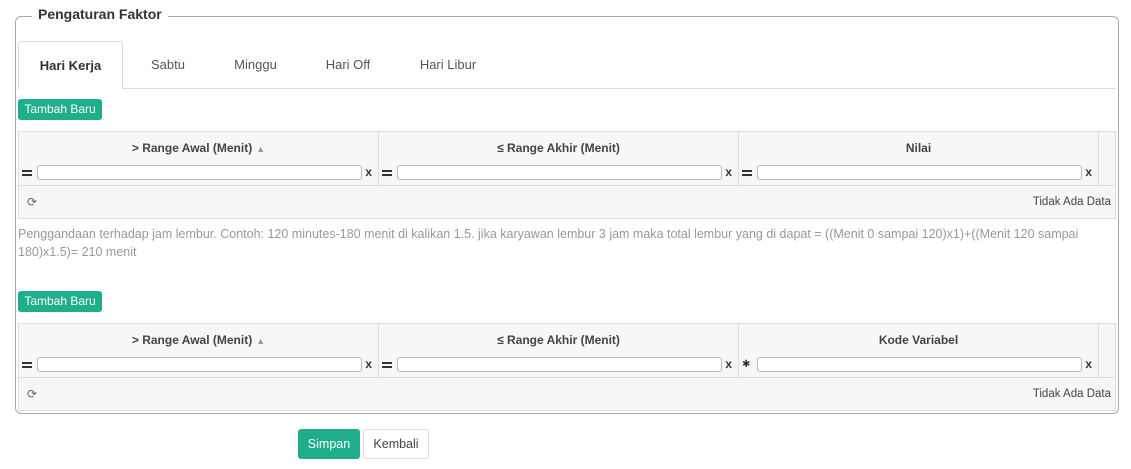  Describe the element at coordinates (919, 351) in the screenshot. I see `column-variable-code: Kode Variabel ✱ x` at that location.